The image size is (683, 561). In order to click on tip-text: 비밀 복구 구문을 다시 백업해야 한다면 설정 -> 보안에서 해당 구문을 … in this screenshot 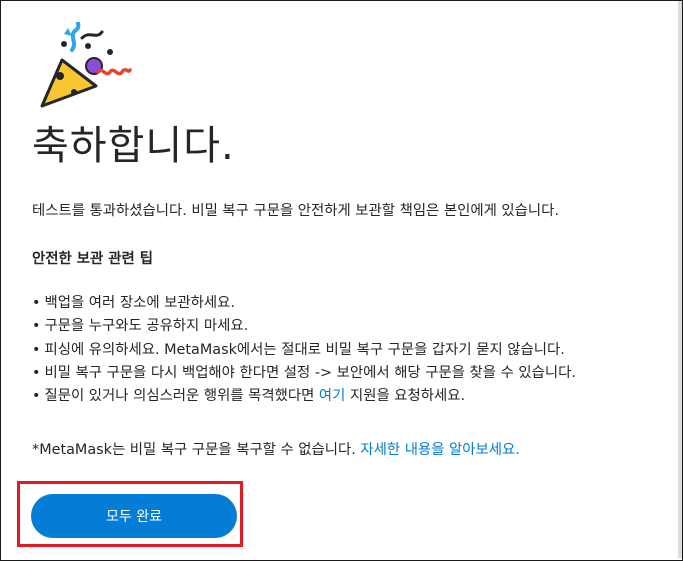, I will do `click(310, 372)`.